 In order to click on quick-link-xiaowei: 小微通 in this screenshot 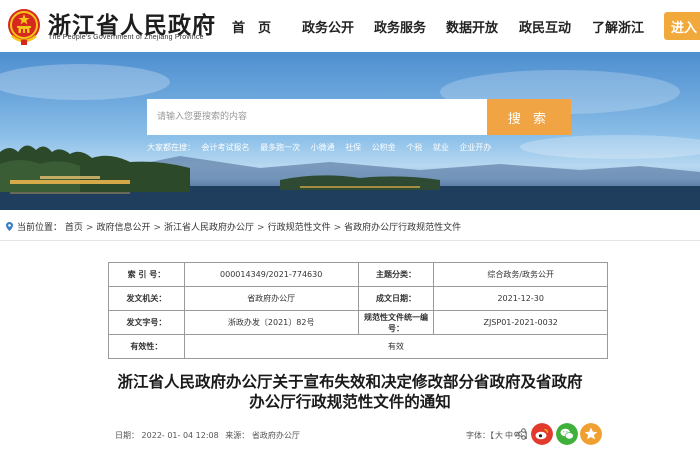, I will do `click(323, 147)`.